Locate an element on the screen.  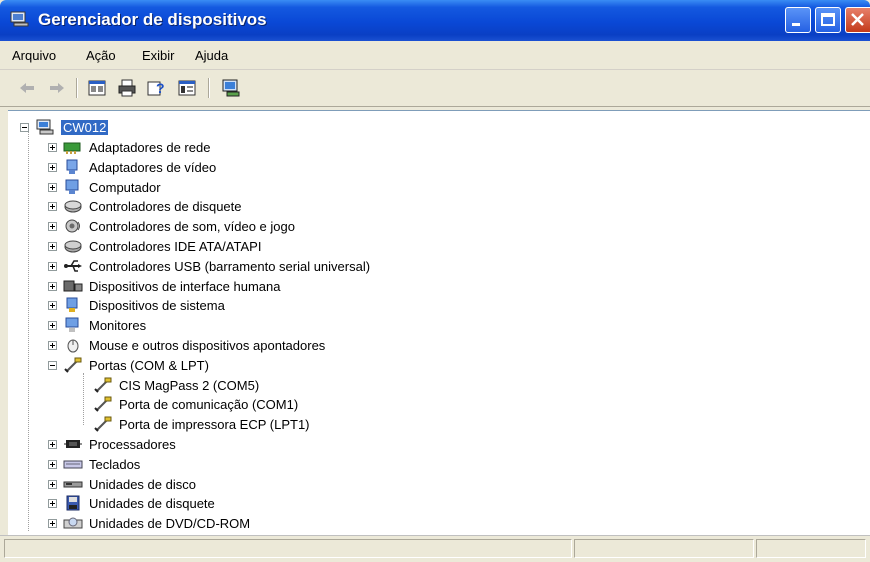
tree-child-item: Porta de comunicação (COM1) is located at coordinates (195, 404).